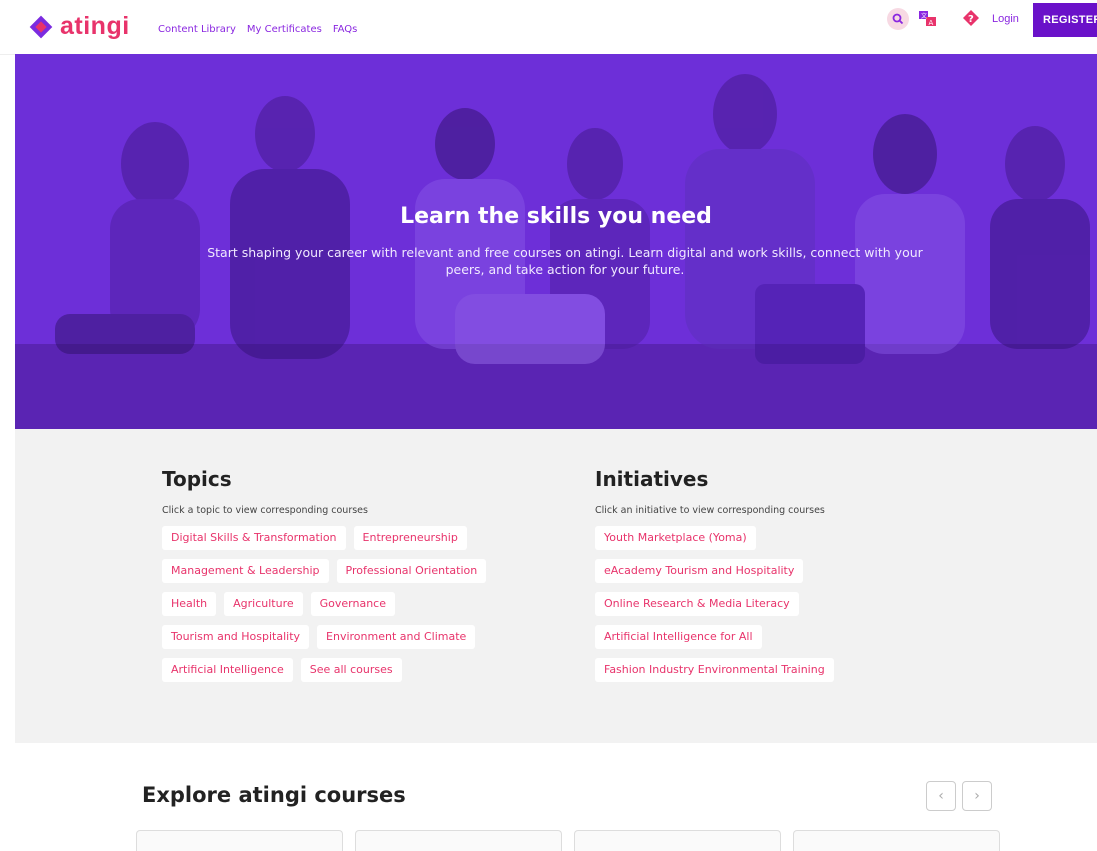  I want to click on topic-chip: Agriculture, so click(263, 604).